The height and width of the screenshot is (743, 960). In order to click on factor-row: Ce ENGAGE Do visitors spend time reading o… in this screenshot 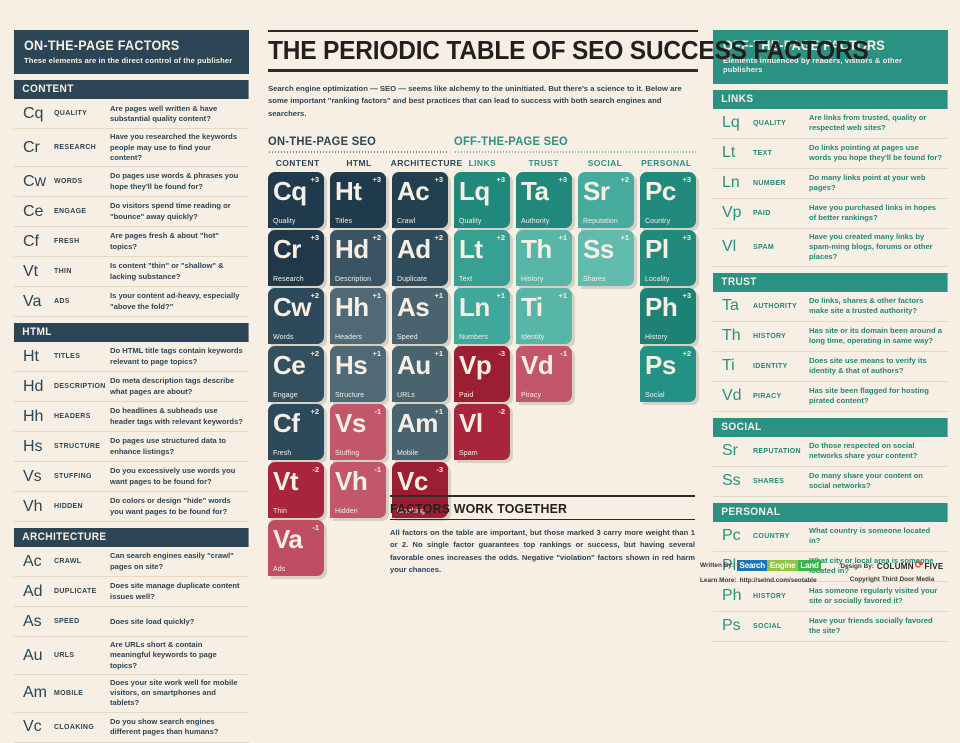, I will do `click(131, 212)`.